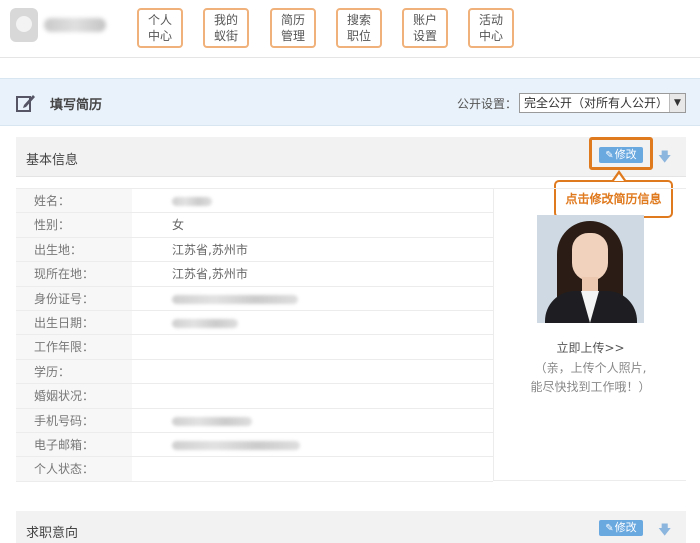 This screenshot has height=543, width=700. What do you see at coordinates (609, 528) in the screenshot?
I see `pen-icon: ✎` at bounding box center [609, 528].